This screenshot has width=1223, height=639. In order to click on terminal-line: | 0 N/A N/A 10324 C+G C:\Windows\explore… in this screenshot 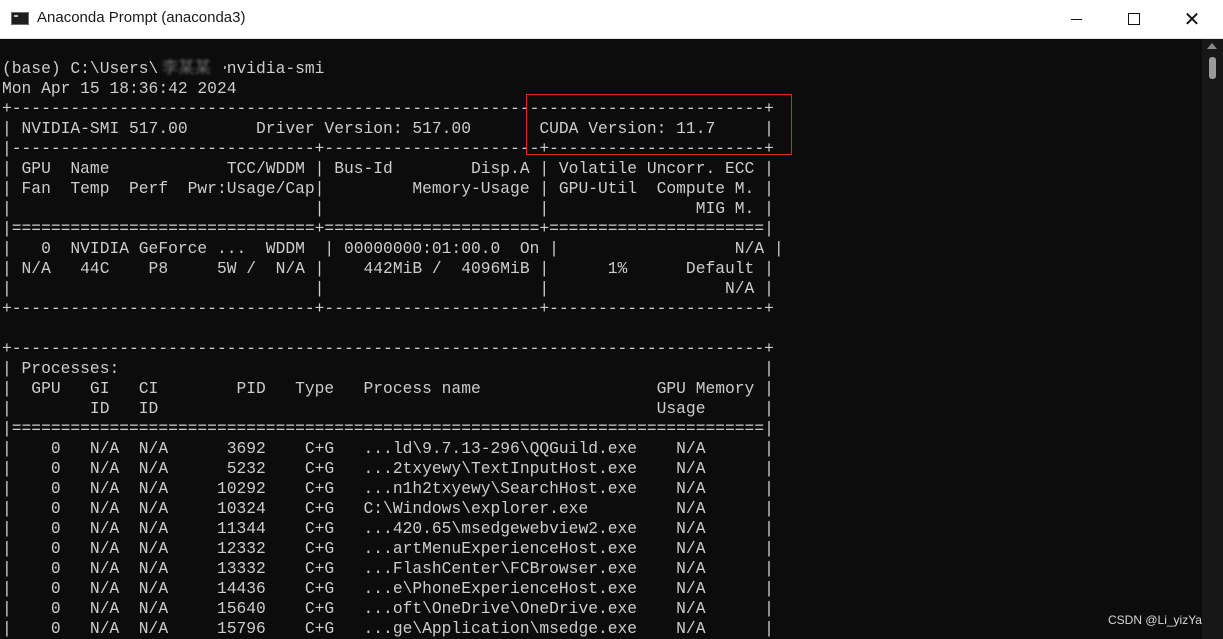, I will do `click(388, 508)`.